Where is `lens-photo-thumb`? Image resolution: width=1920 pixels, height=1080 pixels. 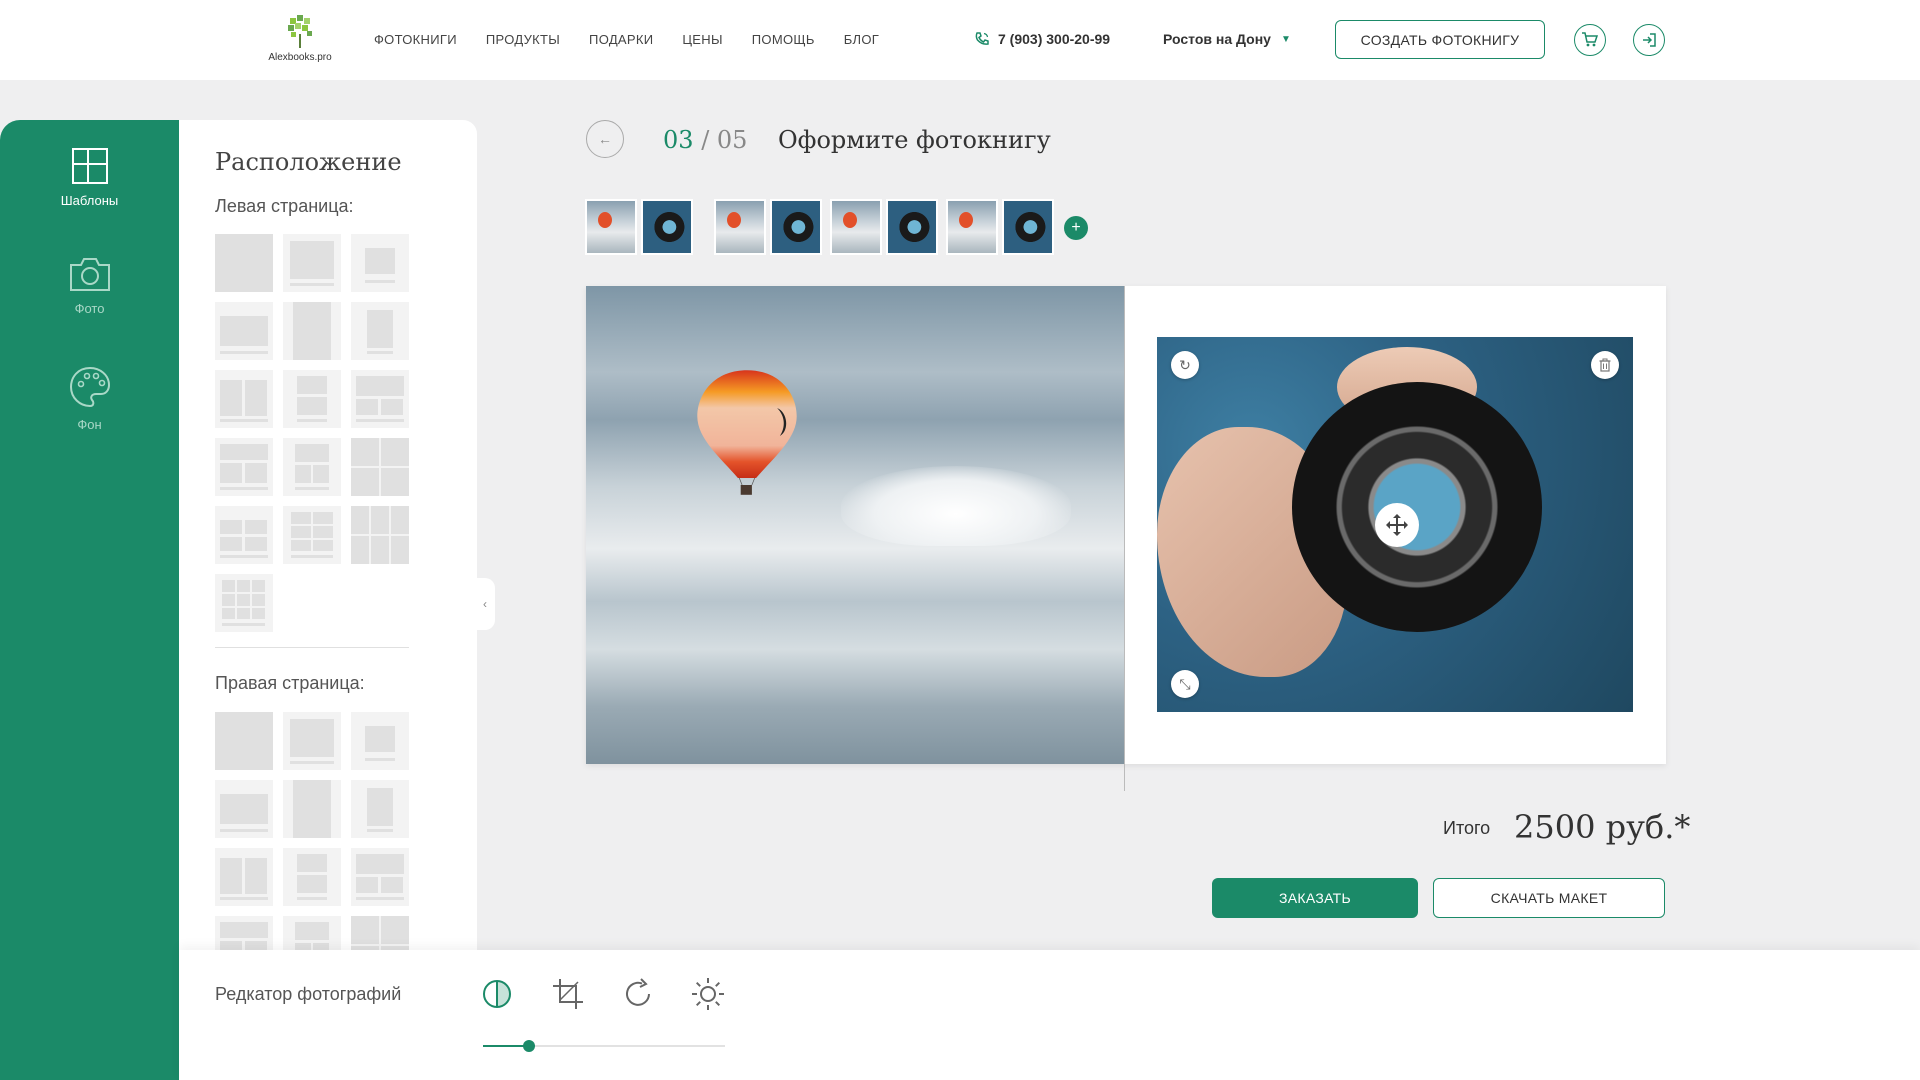
lens-photo-thumb is located at coordinates (796, 227).